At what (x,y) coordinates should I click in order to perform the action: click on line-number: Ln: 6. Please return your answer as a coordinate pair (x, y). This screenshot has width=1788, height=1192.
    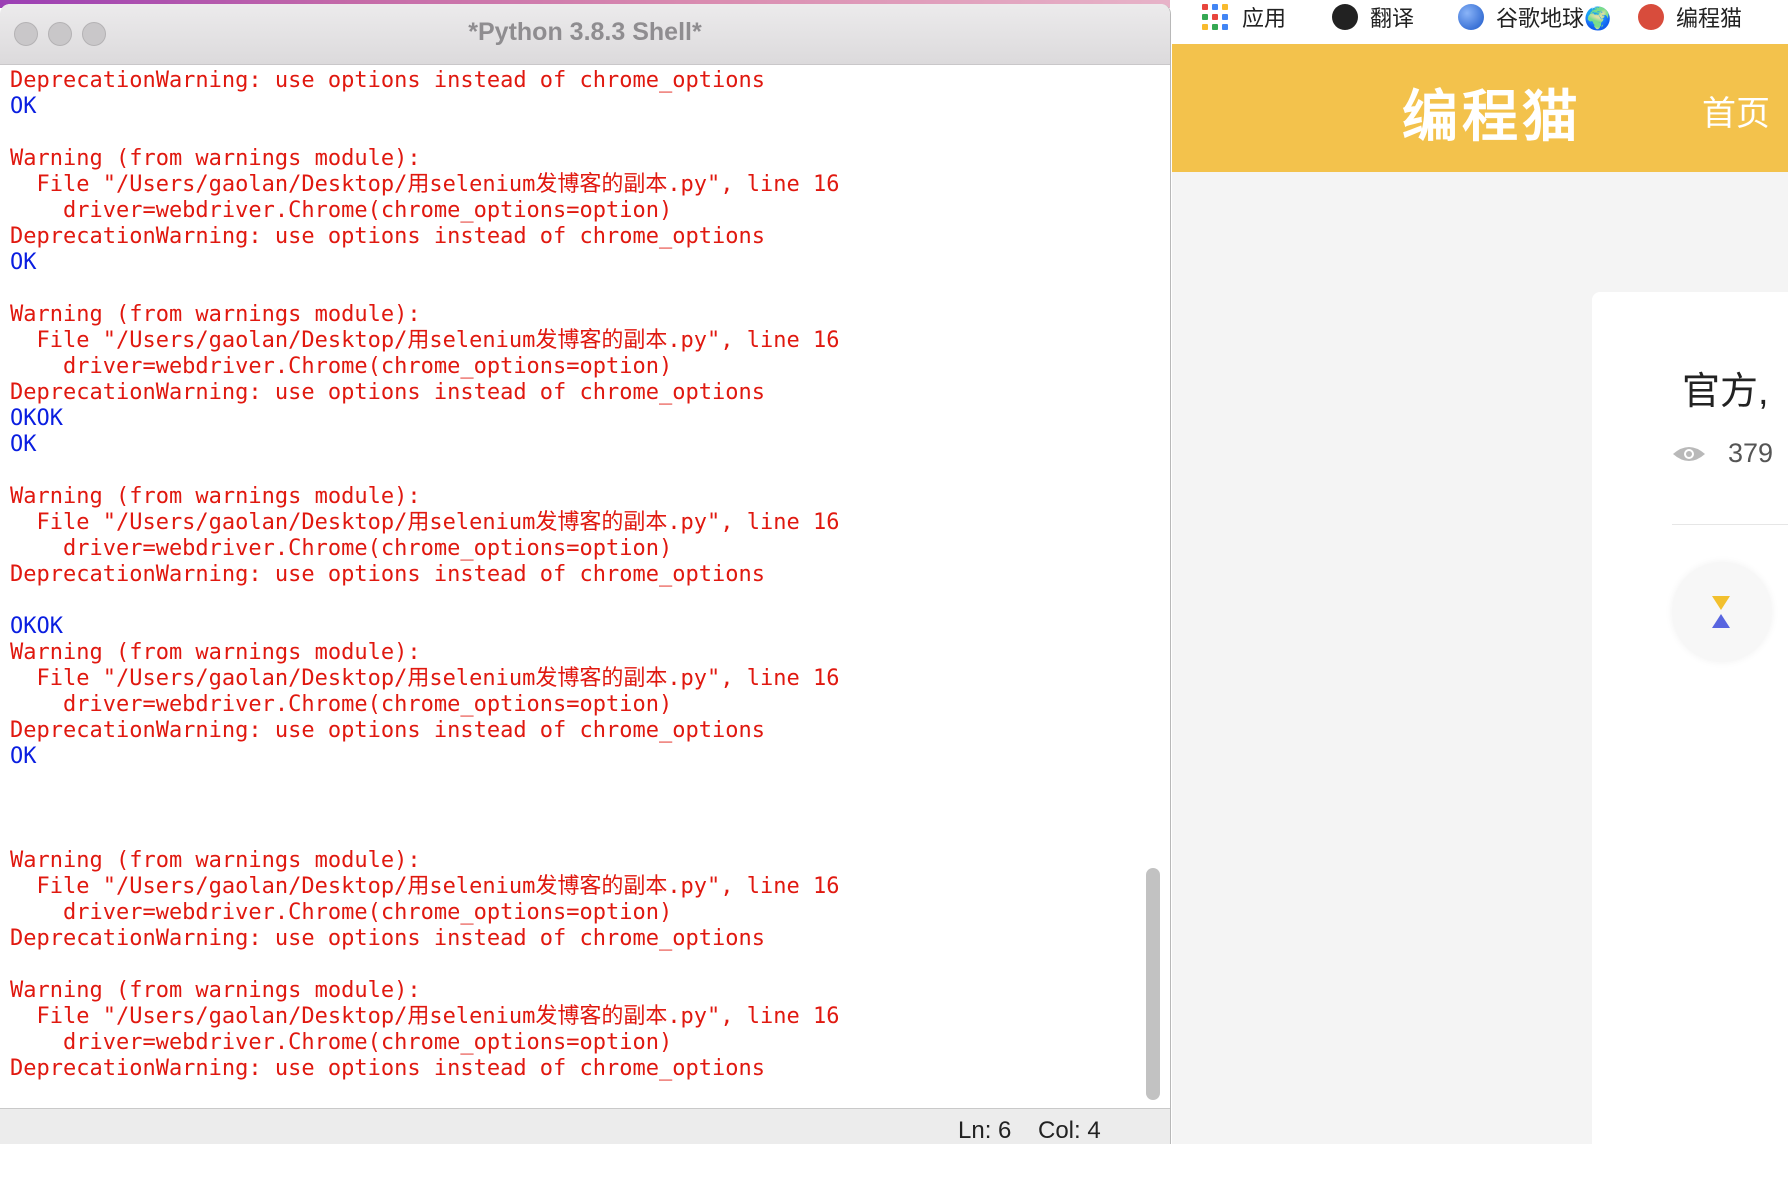
    Looking at the image, I should click on (985, 1130).